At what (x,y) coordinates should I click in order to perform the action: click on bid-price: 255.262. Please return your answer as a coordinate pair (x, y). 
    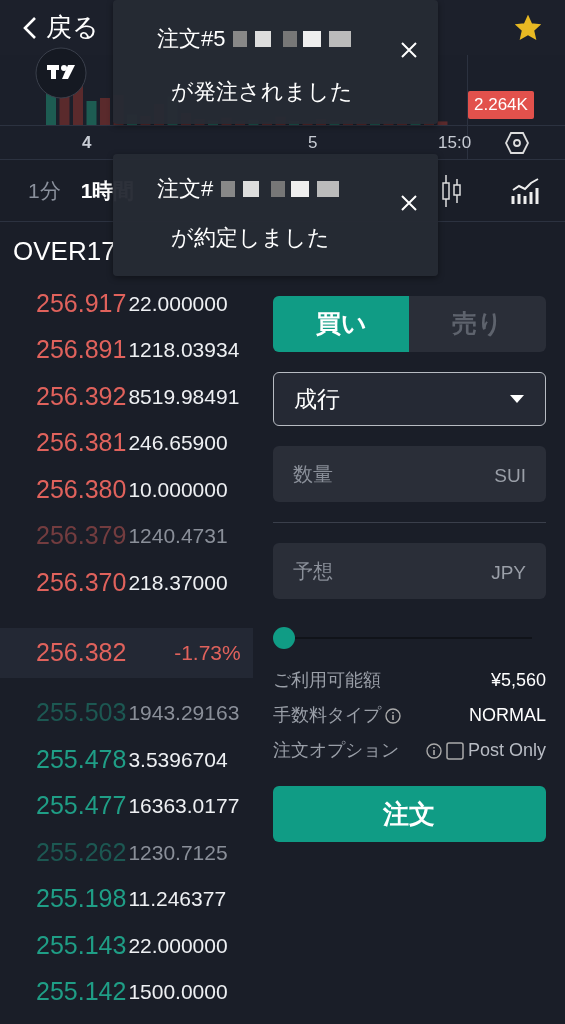
    Looking at the image, I should click on (81, 852).